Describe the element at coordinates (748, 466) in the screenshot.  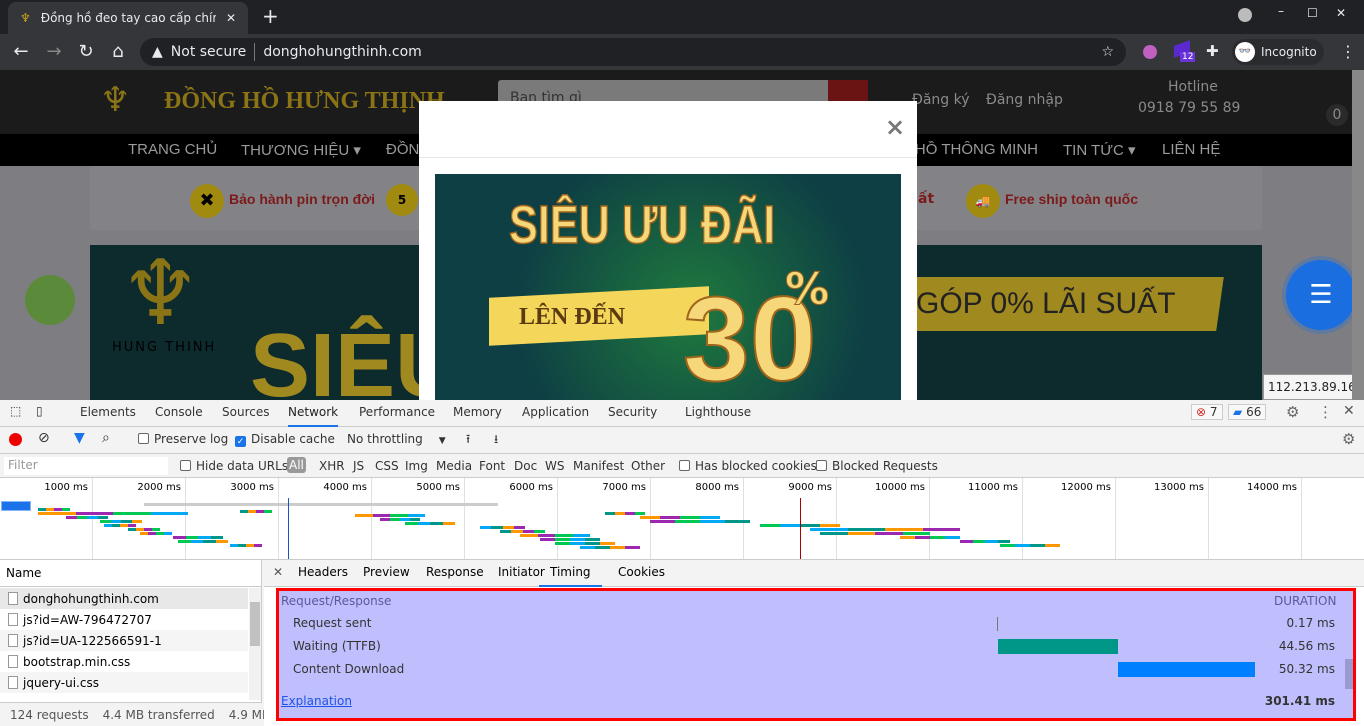
I see `has-blocked-cookies-checkbox: Has blocked cookies` at that location.